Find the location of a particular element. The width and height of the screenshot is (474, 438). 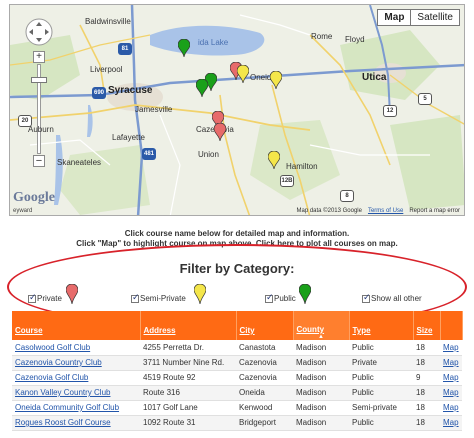

course-name-link: Casolwood Golf Club is located at coordinates (76, 348).